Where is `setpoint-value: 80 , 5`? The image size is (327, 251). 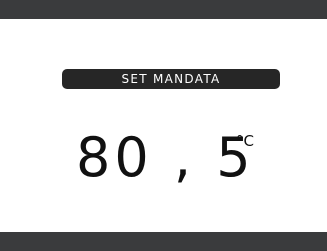 setpoint-value: 80 , 5 is located at coordinates (165, 157).